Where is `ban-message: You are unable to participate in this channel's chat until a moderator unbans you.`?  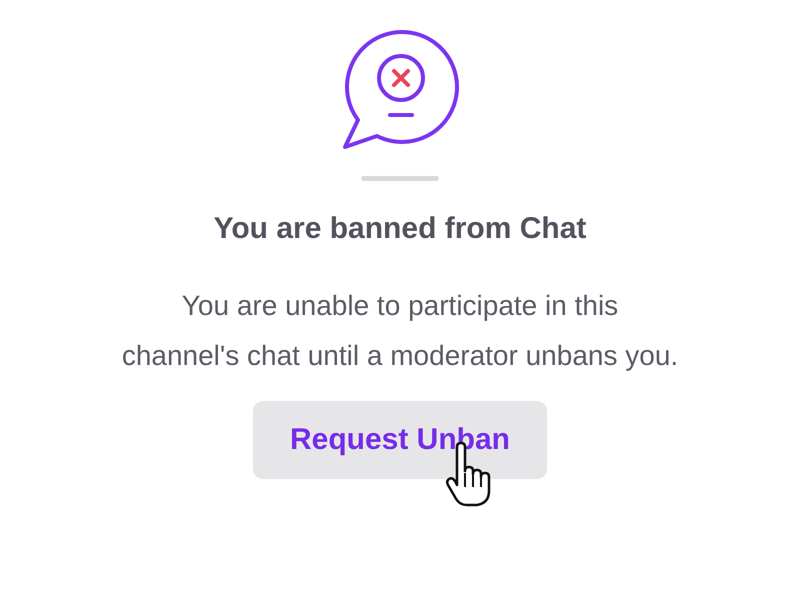 ban-message: You are unable to participate in this channel's chat until a moderator unbans you. is located at coordinates (400, 331).